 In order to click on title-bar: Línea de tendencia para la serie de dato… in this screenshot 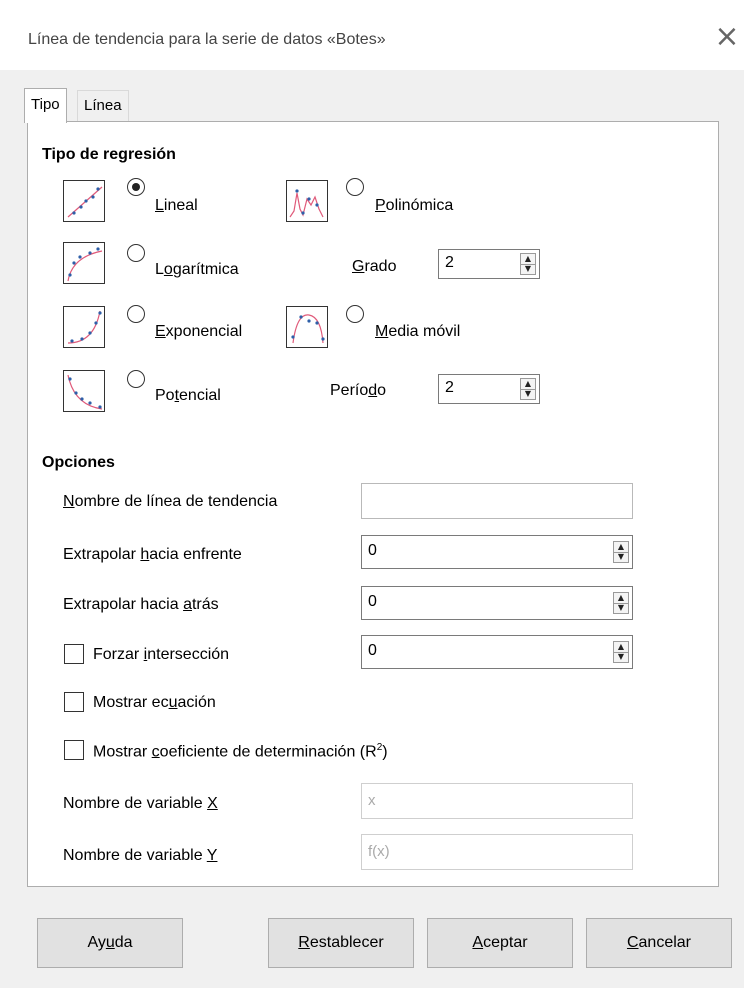, I will do `click(372, 35)`.